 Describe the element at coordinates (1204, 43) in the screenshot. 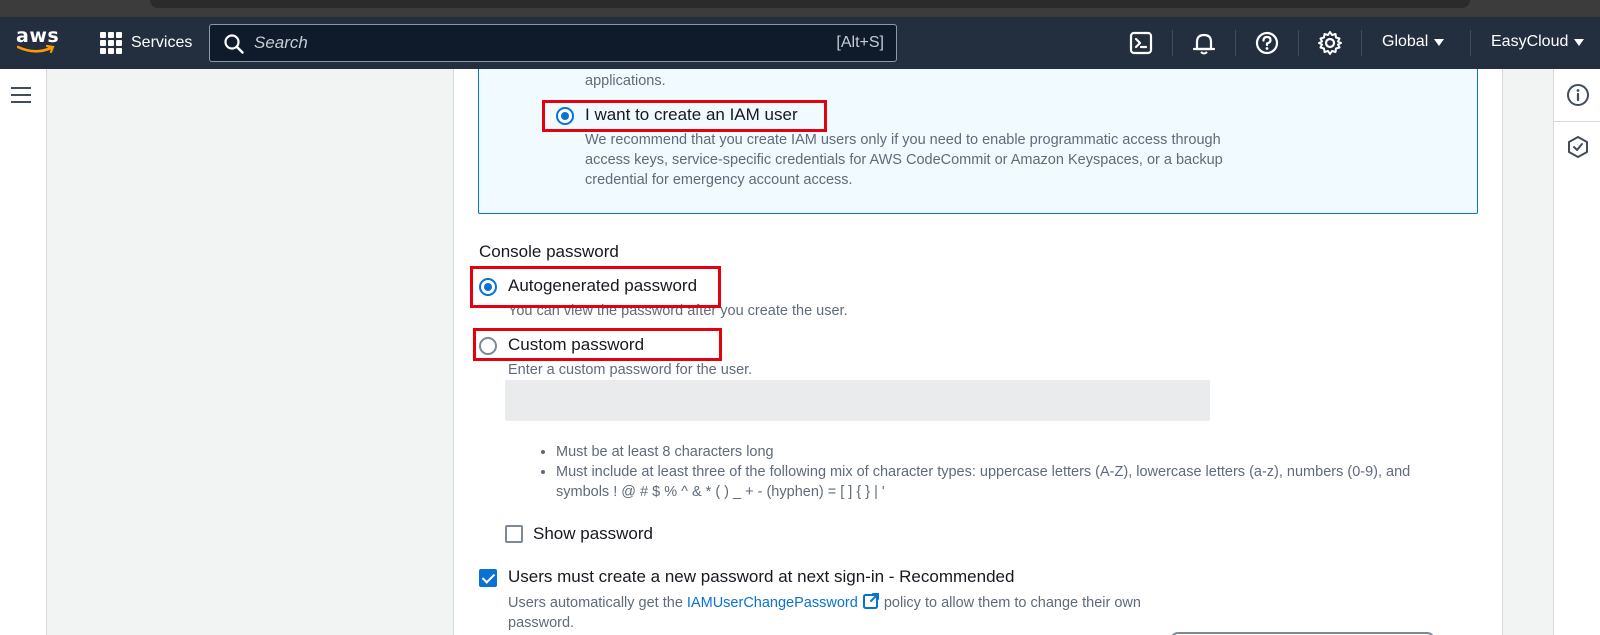

I see `notifications-bell-icon` at that location.